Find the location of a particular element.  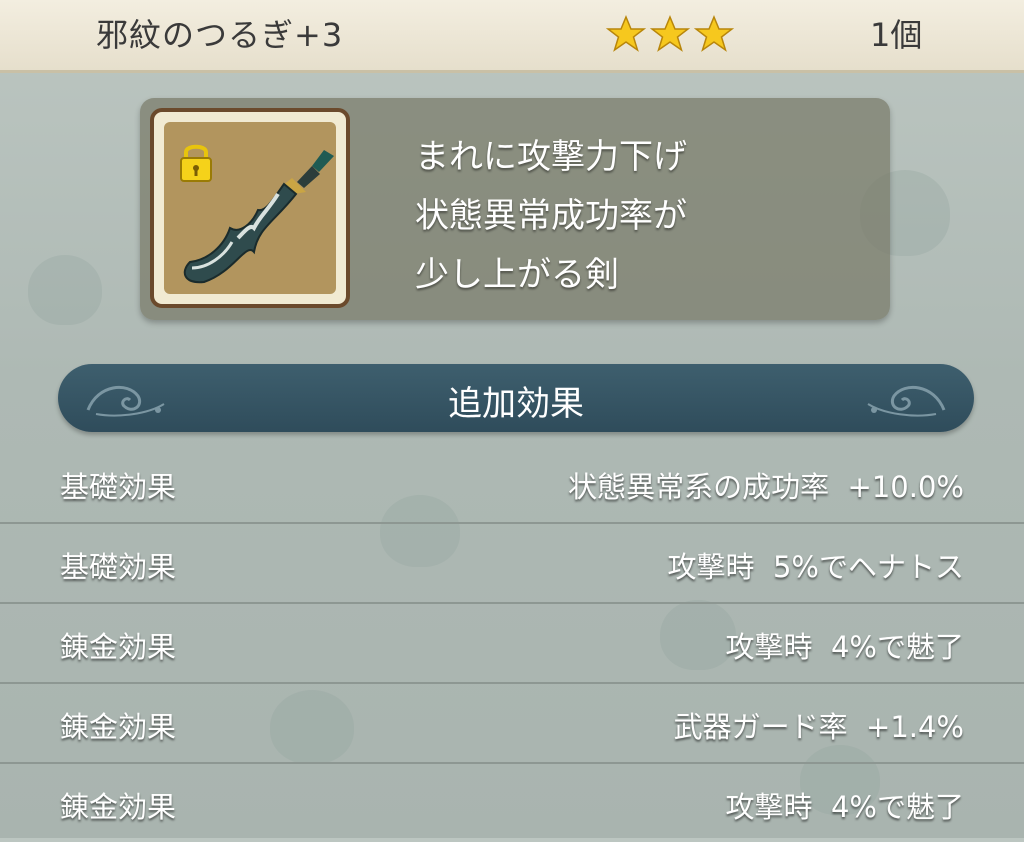

effects-section-header: 追加効果 is located at coordinates (516, 398).